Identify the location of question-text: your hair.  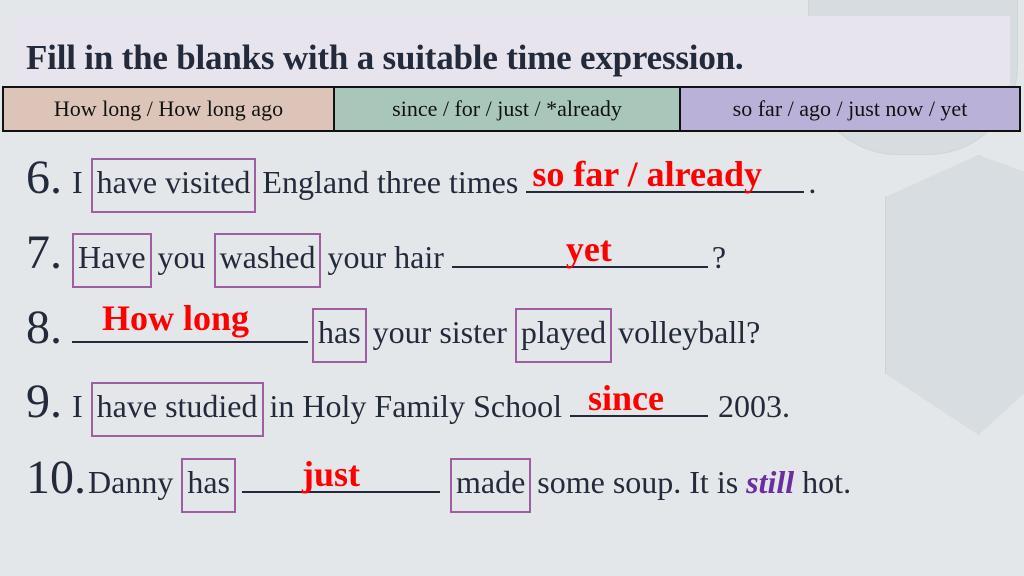
(385, 257).